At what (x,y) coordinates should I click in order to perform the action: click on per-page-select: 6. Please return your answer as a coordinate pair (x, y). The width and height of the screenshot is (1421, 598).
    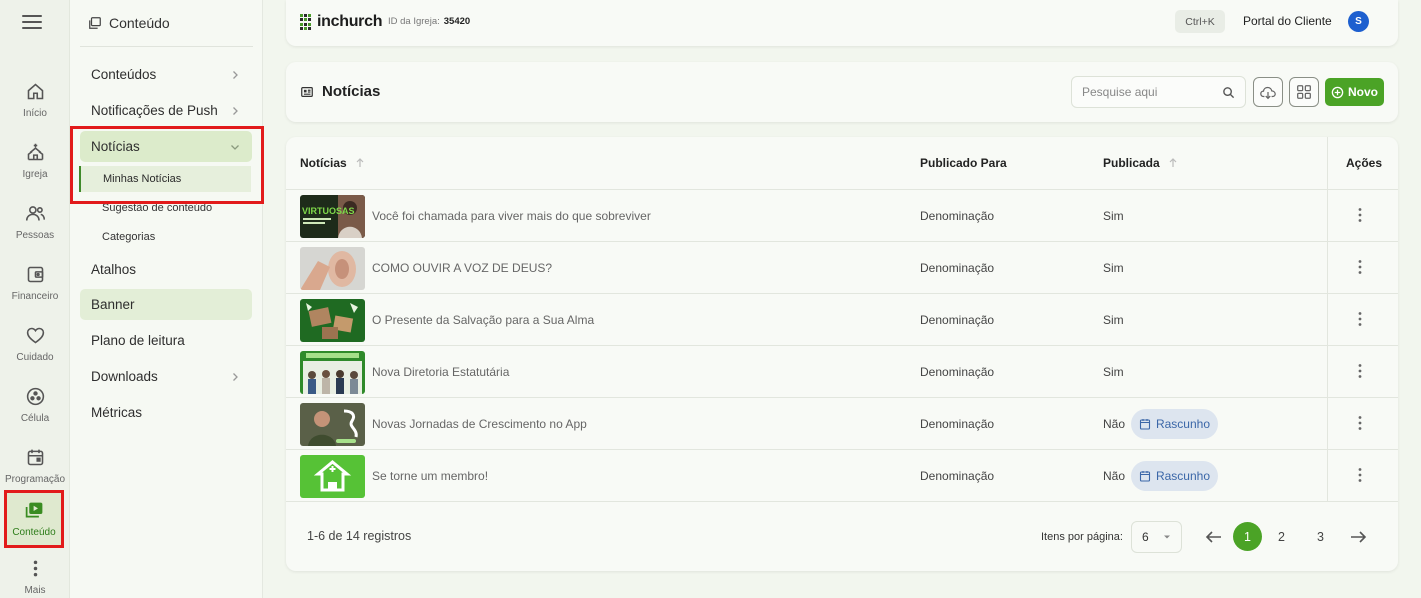
    Looking at the image, I should click on (1156, 537).